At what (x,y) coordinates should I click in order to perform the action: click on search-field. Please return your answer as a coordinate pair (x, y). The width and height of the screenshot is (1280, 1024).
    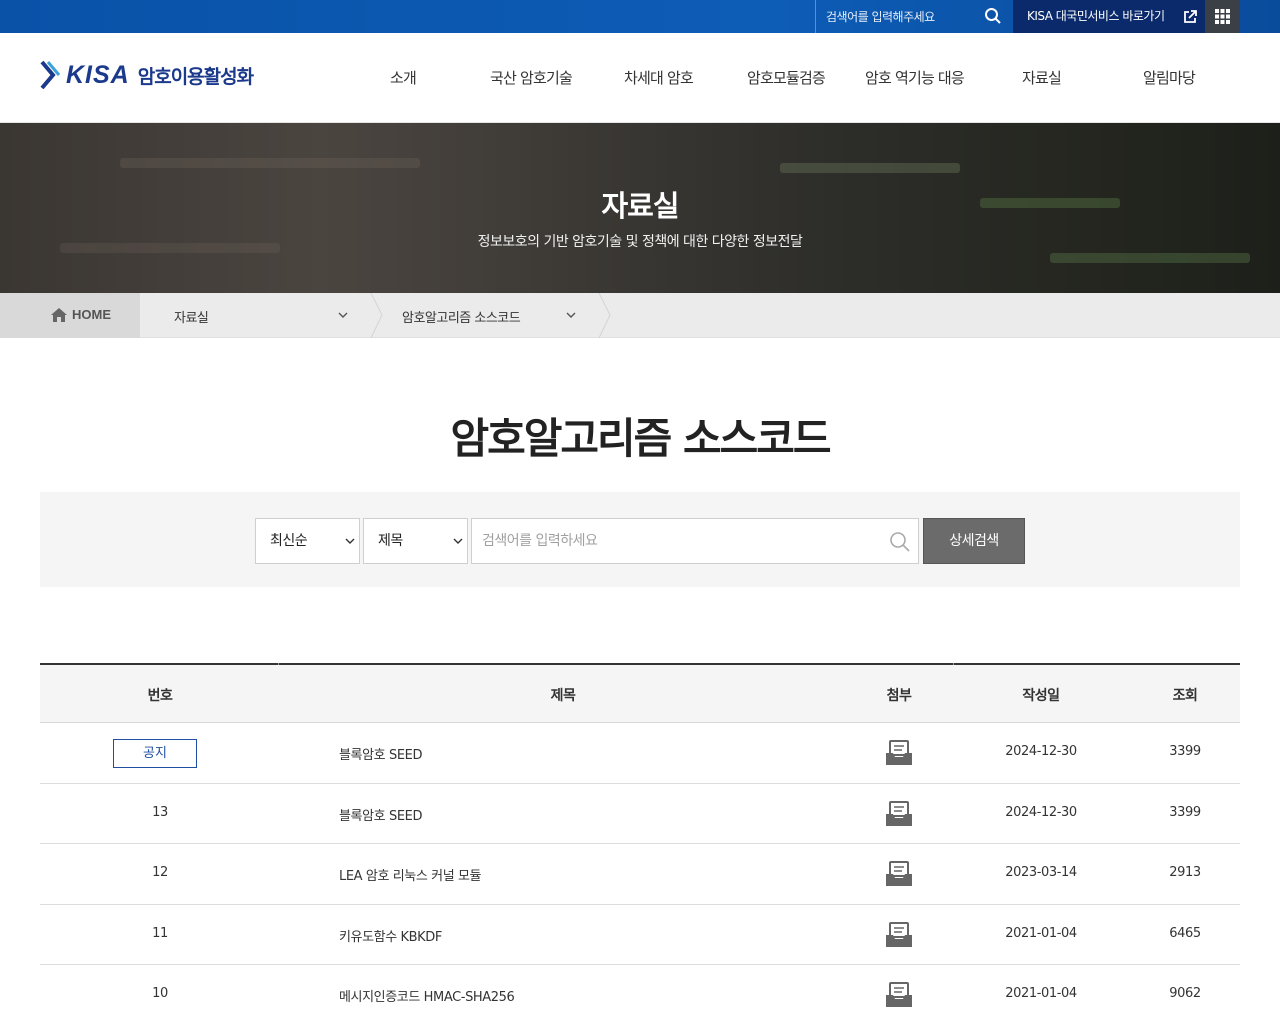
    Looking at the image, I should click on (695, 541).